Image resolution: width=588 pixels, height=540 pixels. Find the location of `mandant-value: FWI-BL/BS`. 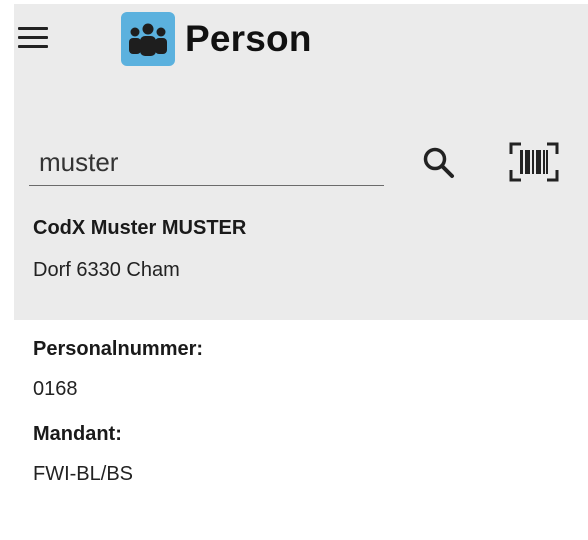

mandant-value: FWI-BL/BS is located at coordinates (83, 474).